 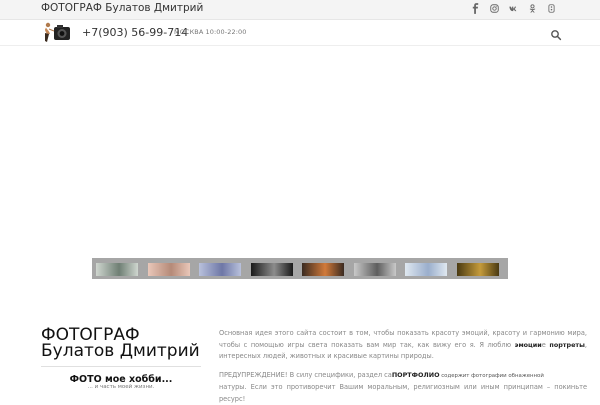 I want to click on social-links, so click(x=513, y=8).